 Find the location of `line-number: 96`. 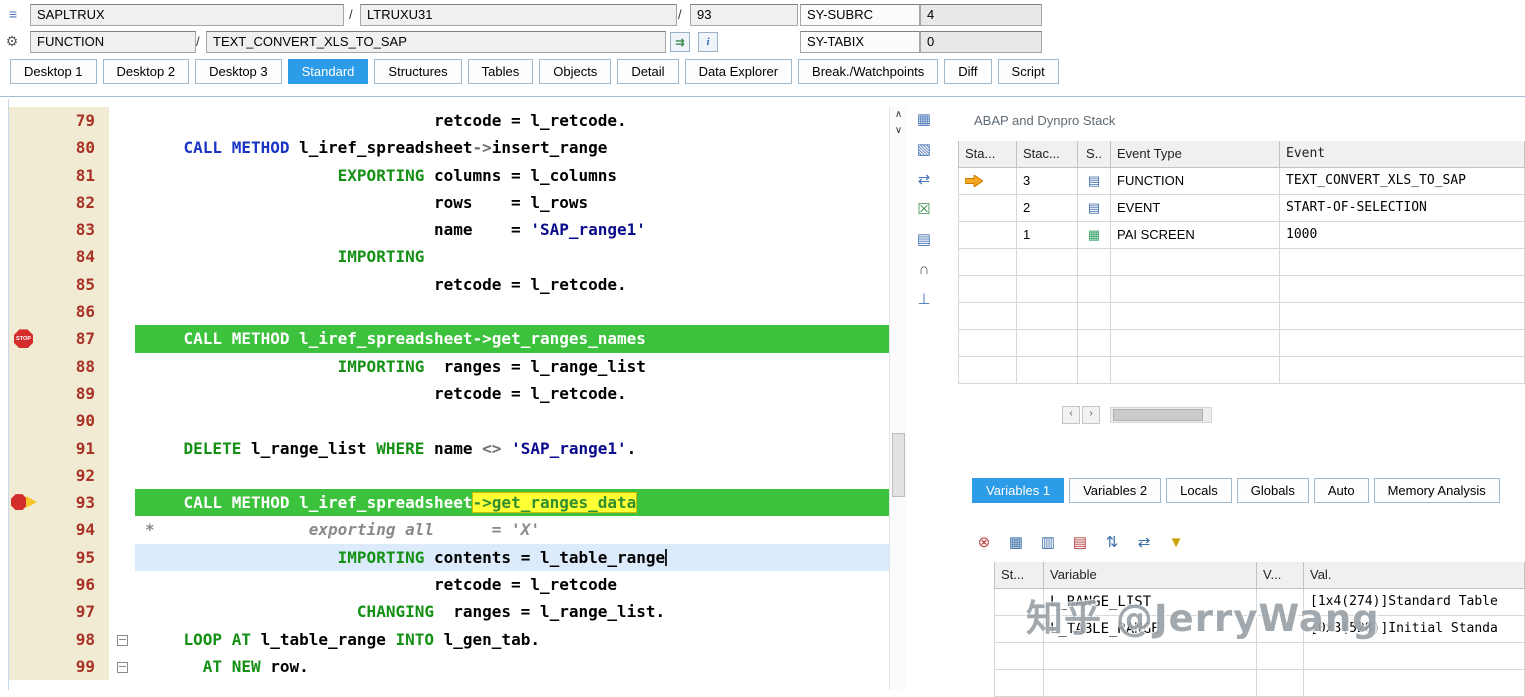

line-number: 96 is located at coordinates (74, 585).